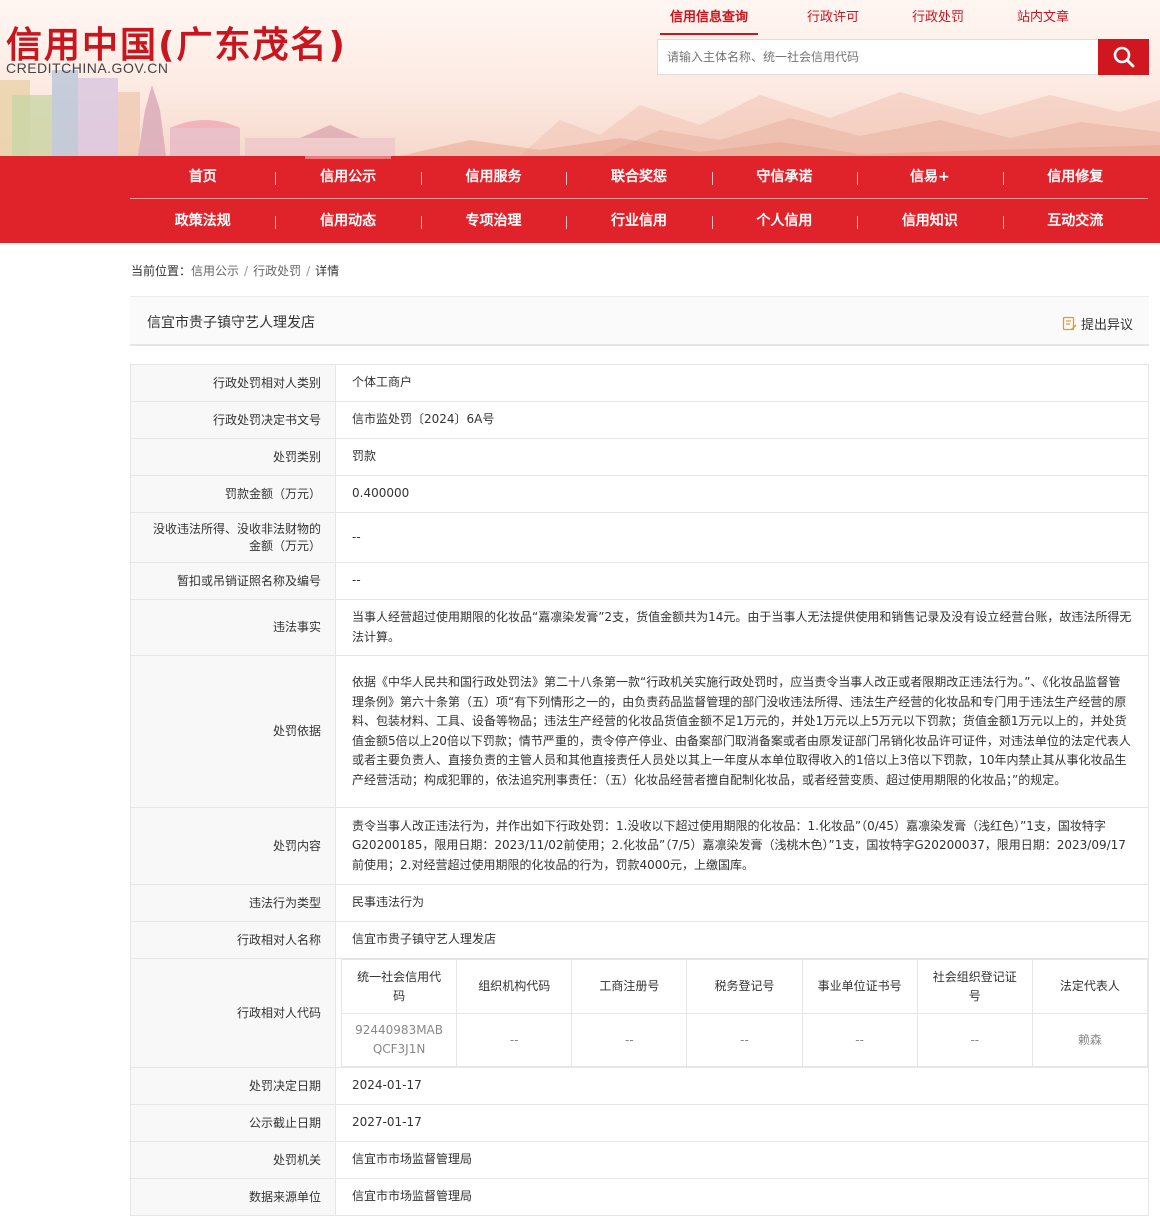 This screenshot has width=1160, height=1226. I want to click on top-link-admin-penalty: 行政处罚, so click(938, 15).